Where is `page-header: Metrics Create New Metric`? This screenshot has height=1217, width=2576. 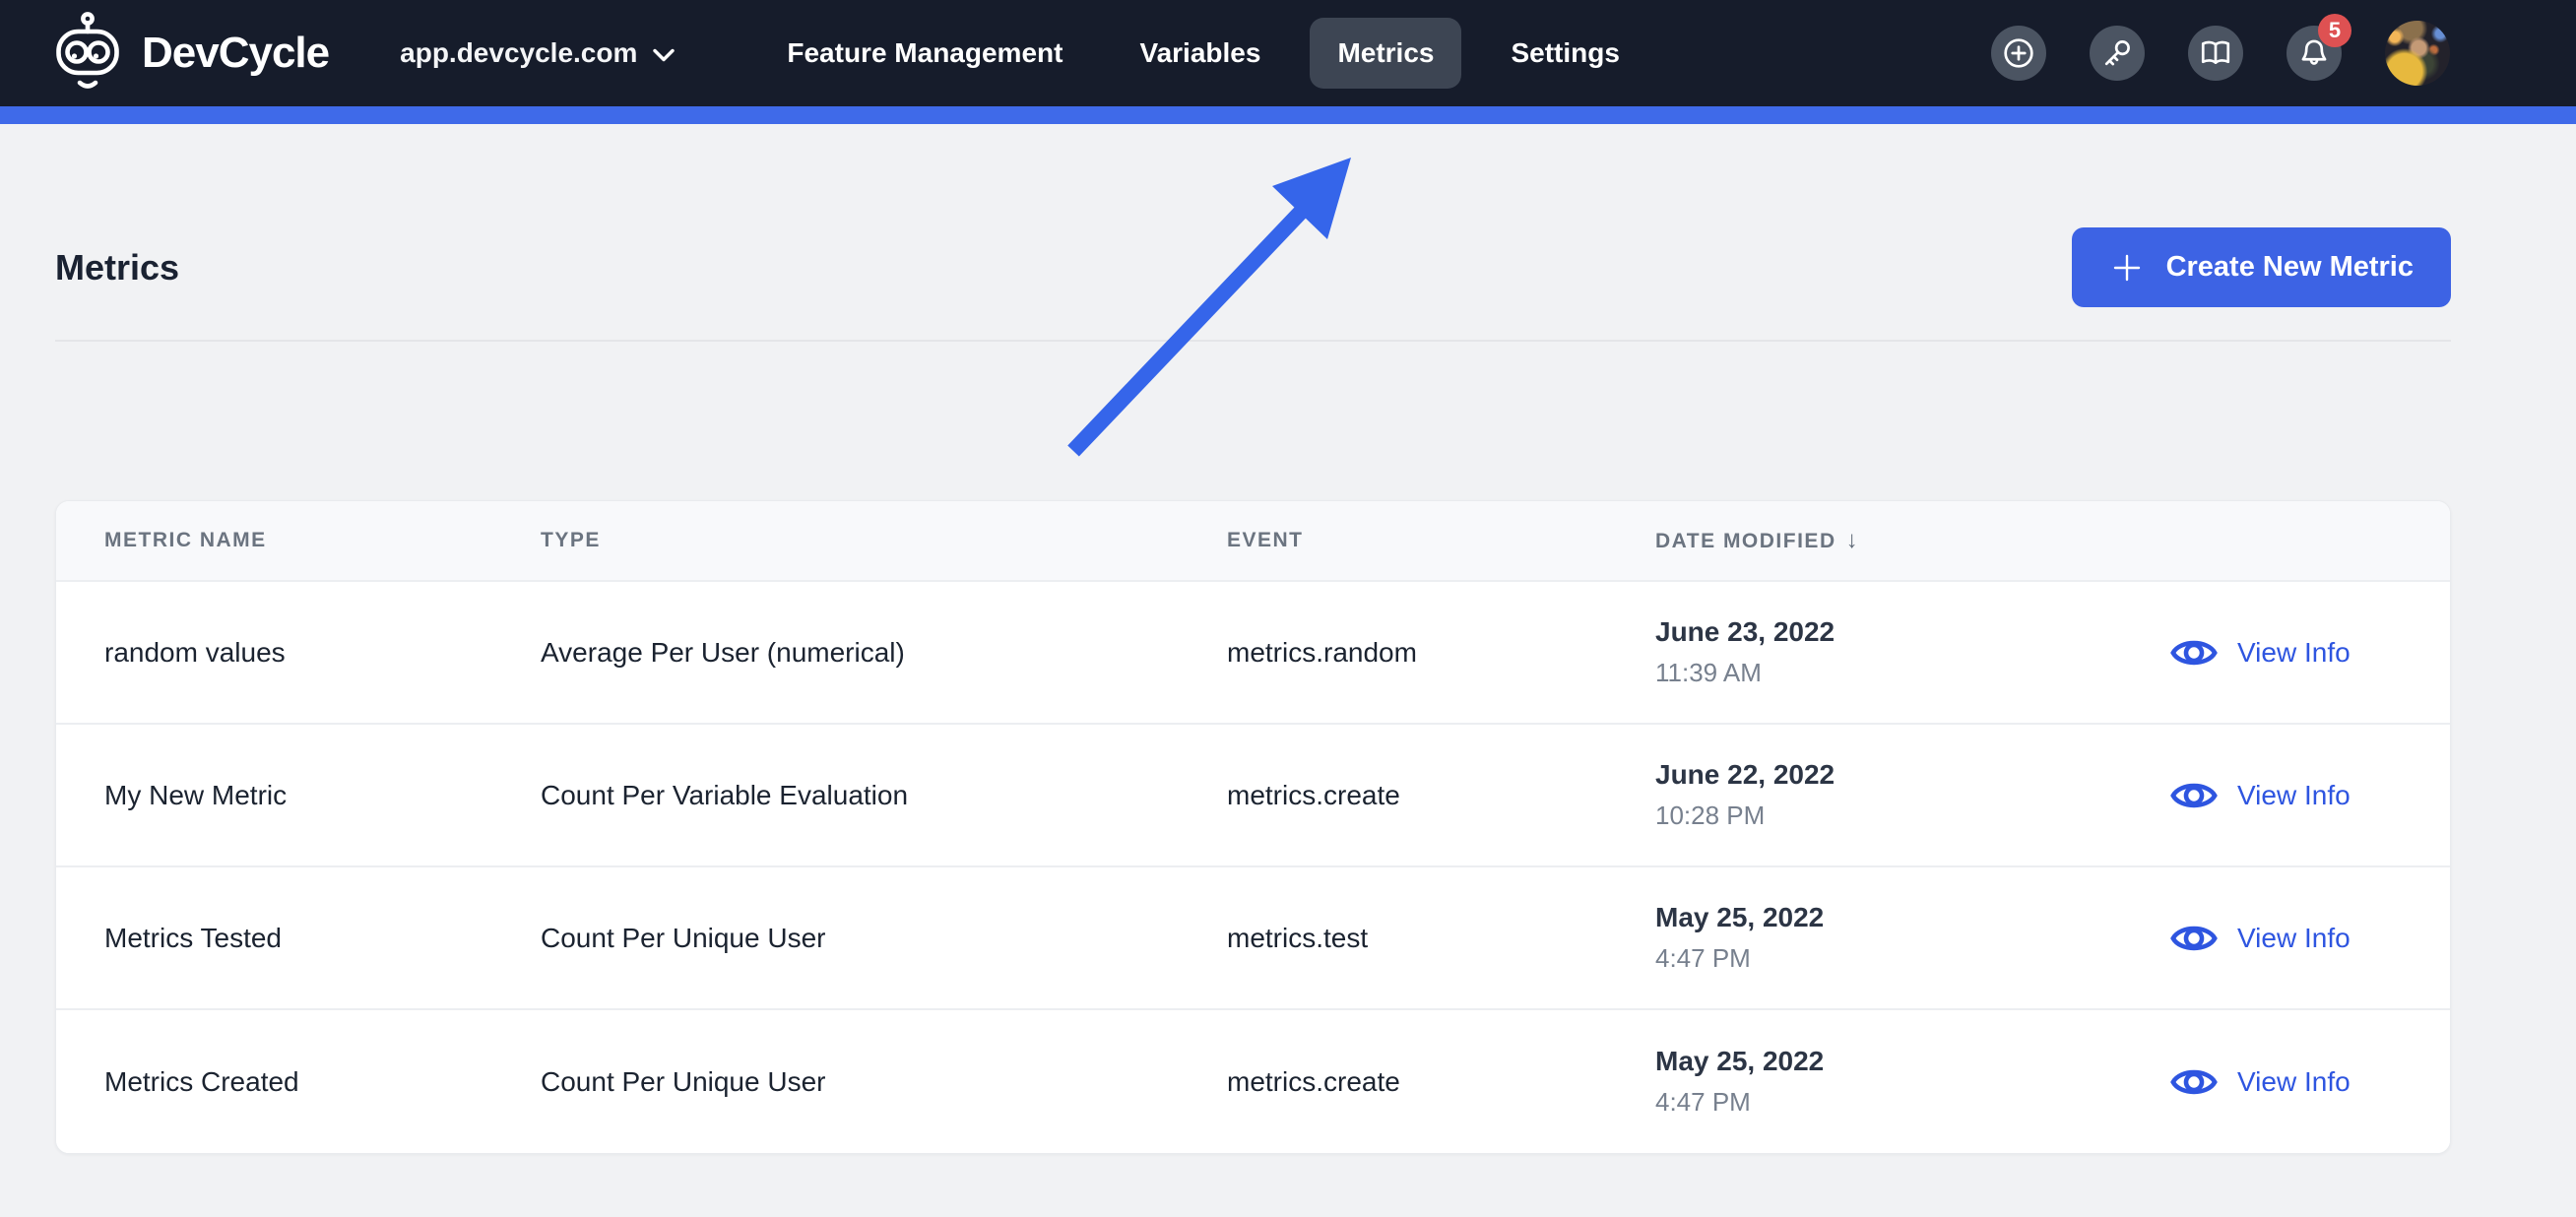
page-header: Metrics Create New Metric is located at coordinates (1253, 267).